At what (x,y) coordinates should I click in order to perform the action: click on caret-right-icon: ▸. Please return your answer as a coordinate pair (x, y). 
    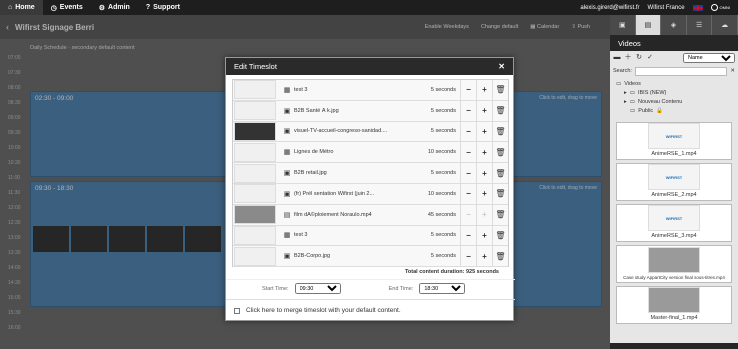
    Looking at the image, I should click on (625, 101).